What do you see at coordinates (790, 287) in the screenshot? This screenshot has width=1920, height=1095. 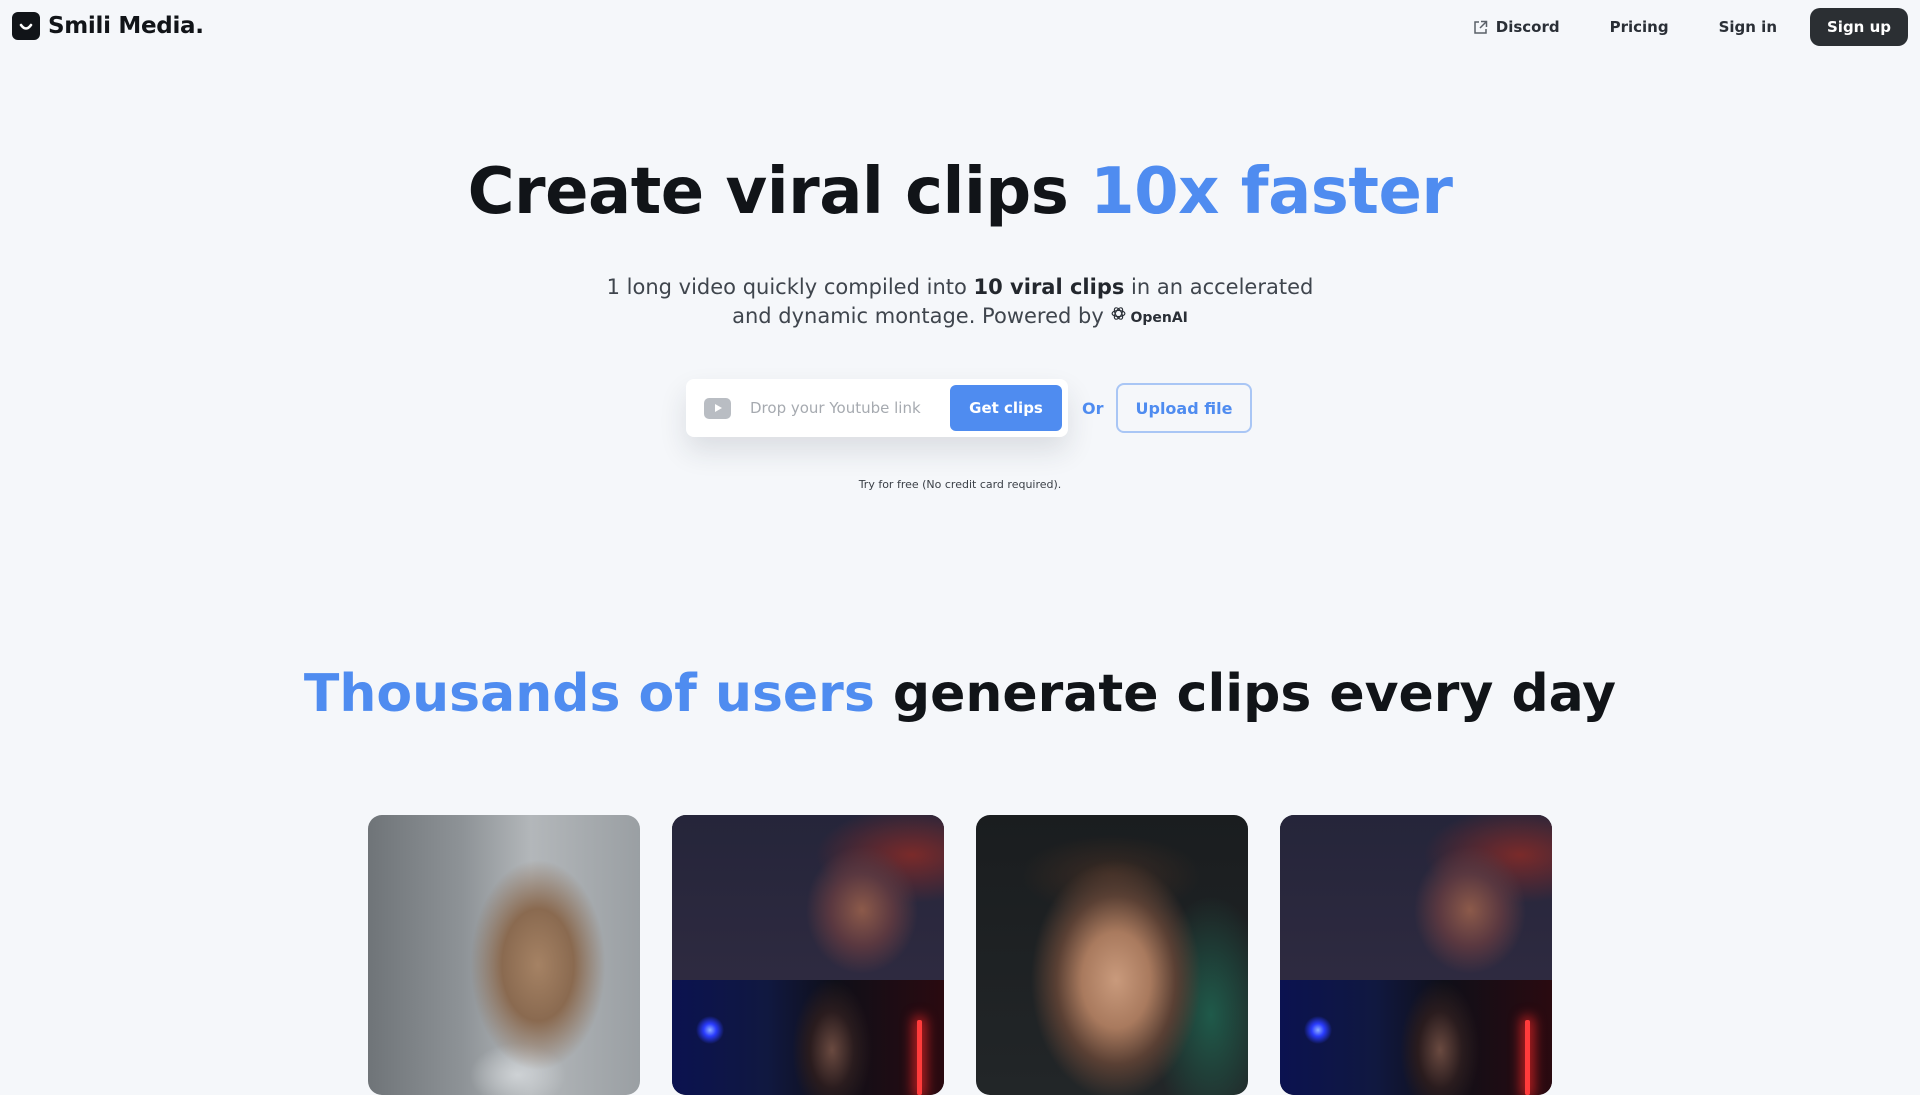 I see `subtitle-part1: 1 long video quickly compiled into` at bounding box center [790, 287].